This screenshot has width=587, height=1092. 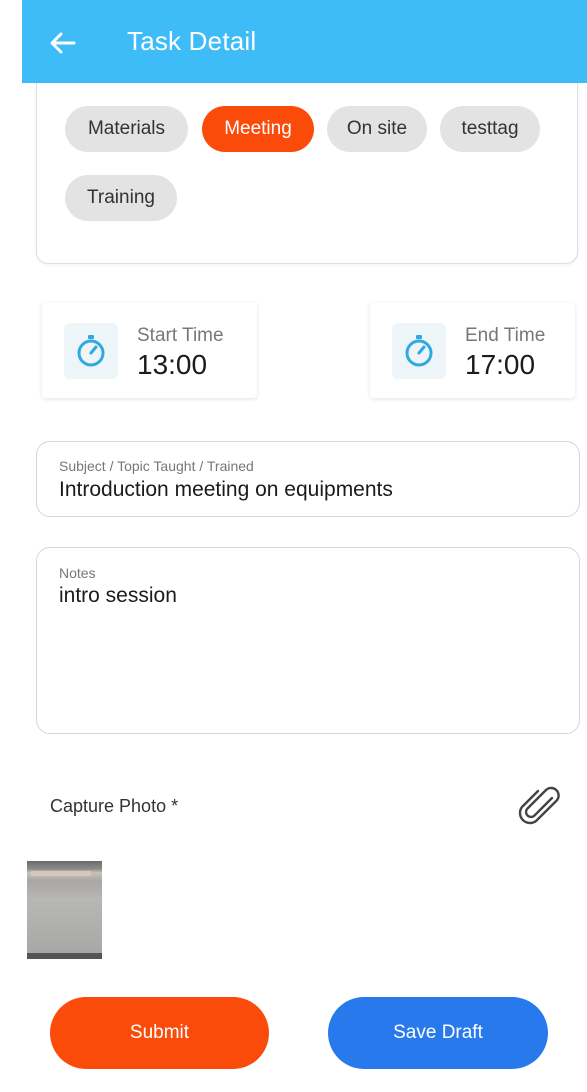 I want to click on end-time-value: 17:00, so click(x=500, y=364).